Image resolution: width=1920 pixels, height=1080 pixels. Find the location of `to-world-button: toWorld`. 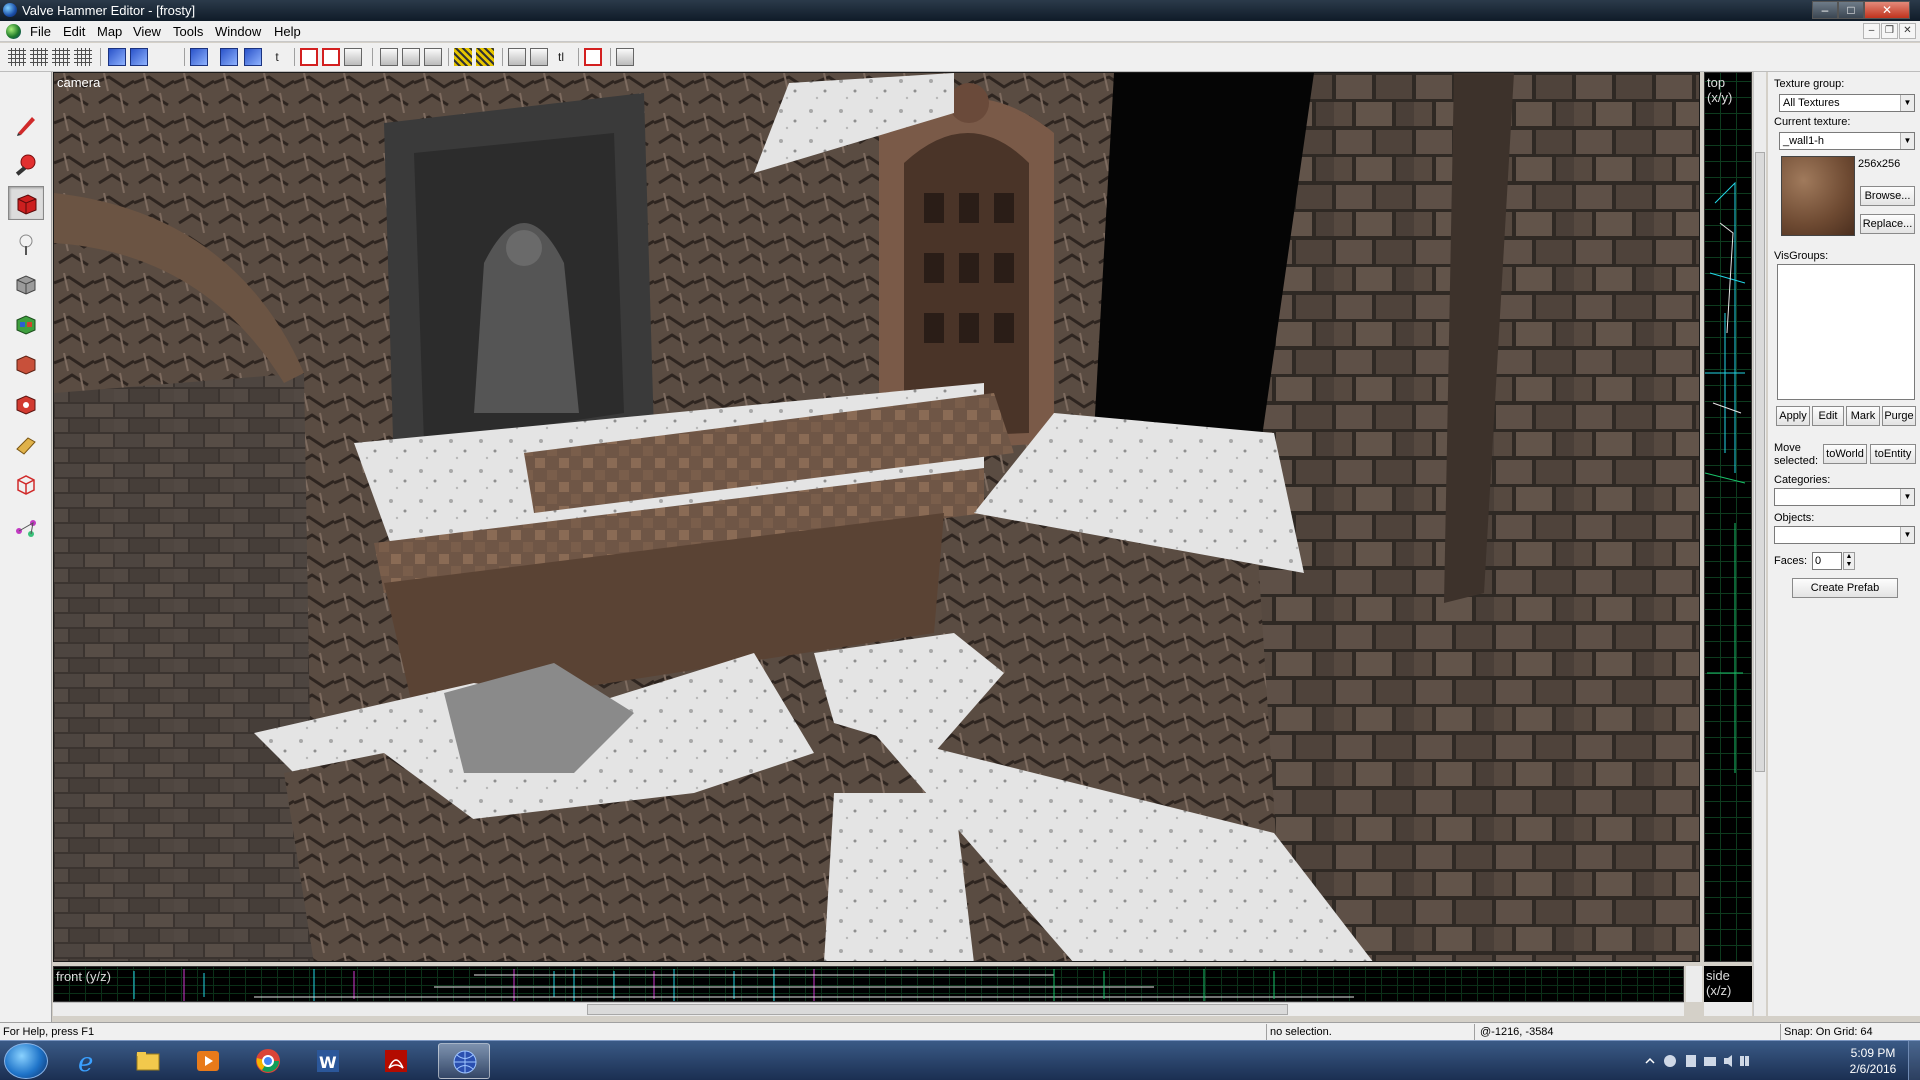

to-world-button: toWorld is located at coordinates (1845, 454).